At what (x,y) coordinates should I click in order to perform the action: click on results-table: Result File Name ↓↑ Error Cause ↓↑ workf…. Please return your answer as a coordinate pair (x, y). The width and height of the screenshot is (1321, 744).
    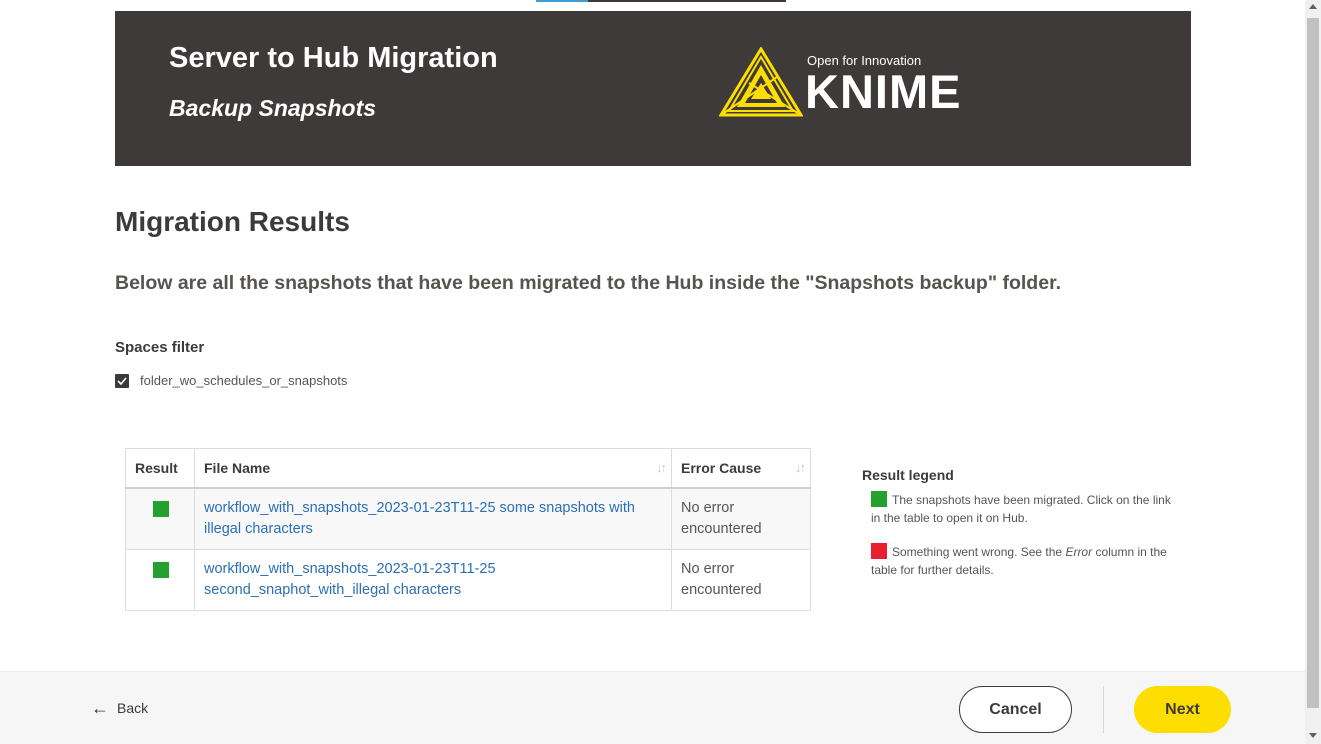
    Looking at the image, I should click on (468, 529).